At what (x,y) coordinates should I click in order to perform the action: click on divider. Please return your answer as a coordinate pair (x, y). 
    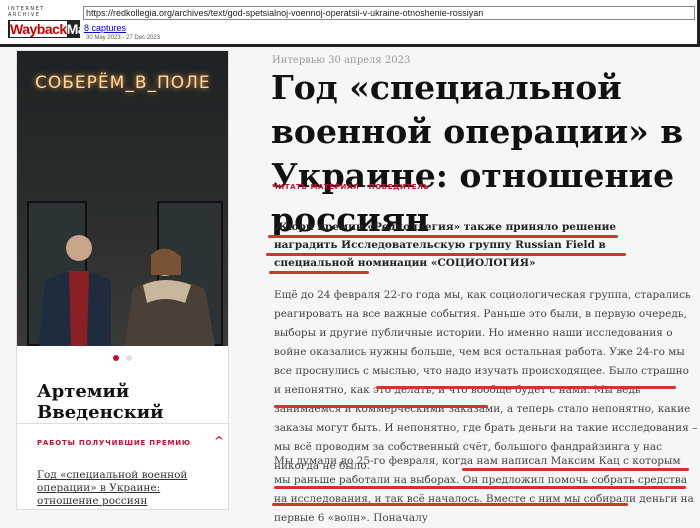
    Looking at the image, I should click on (122, 423).